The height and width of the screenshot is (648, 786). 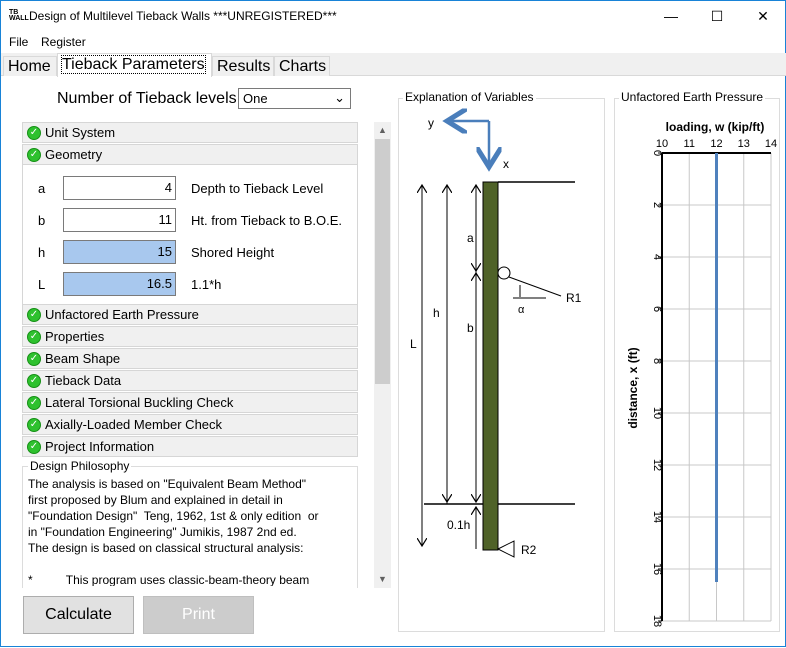 I want to click on x-tick-label: 11, so click(x=689, y=144).